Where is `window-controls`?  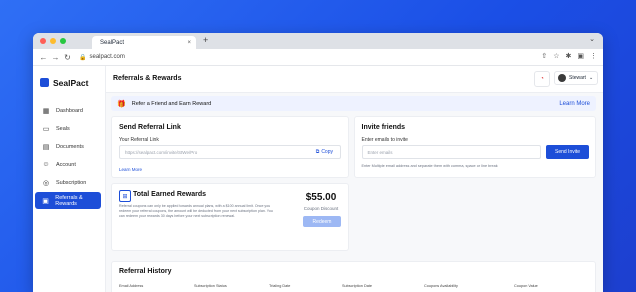
window-controls is located at coordinates (53, 41).